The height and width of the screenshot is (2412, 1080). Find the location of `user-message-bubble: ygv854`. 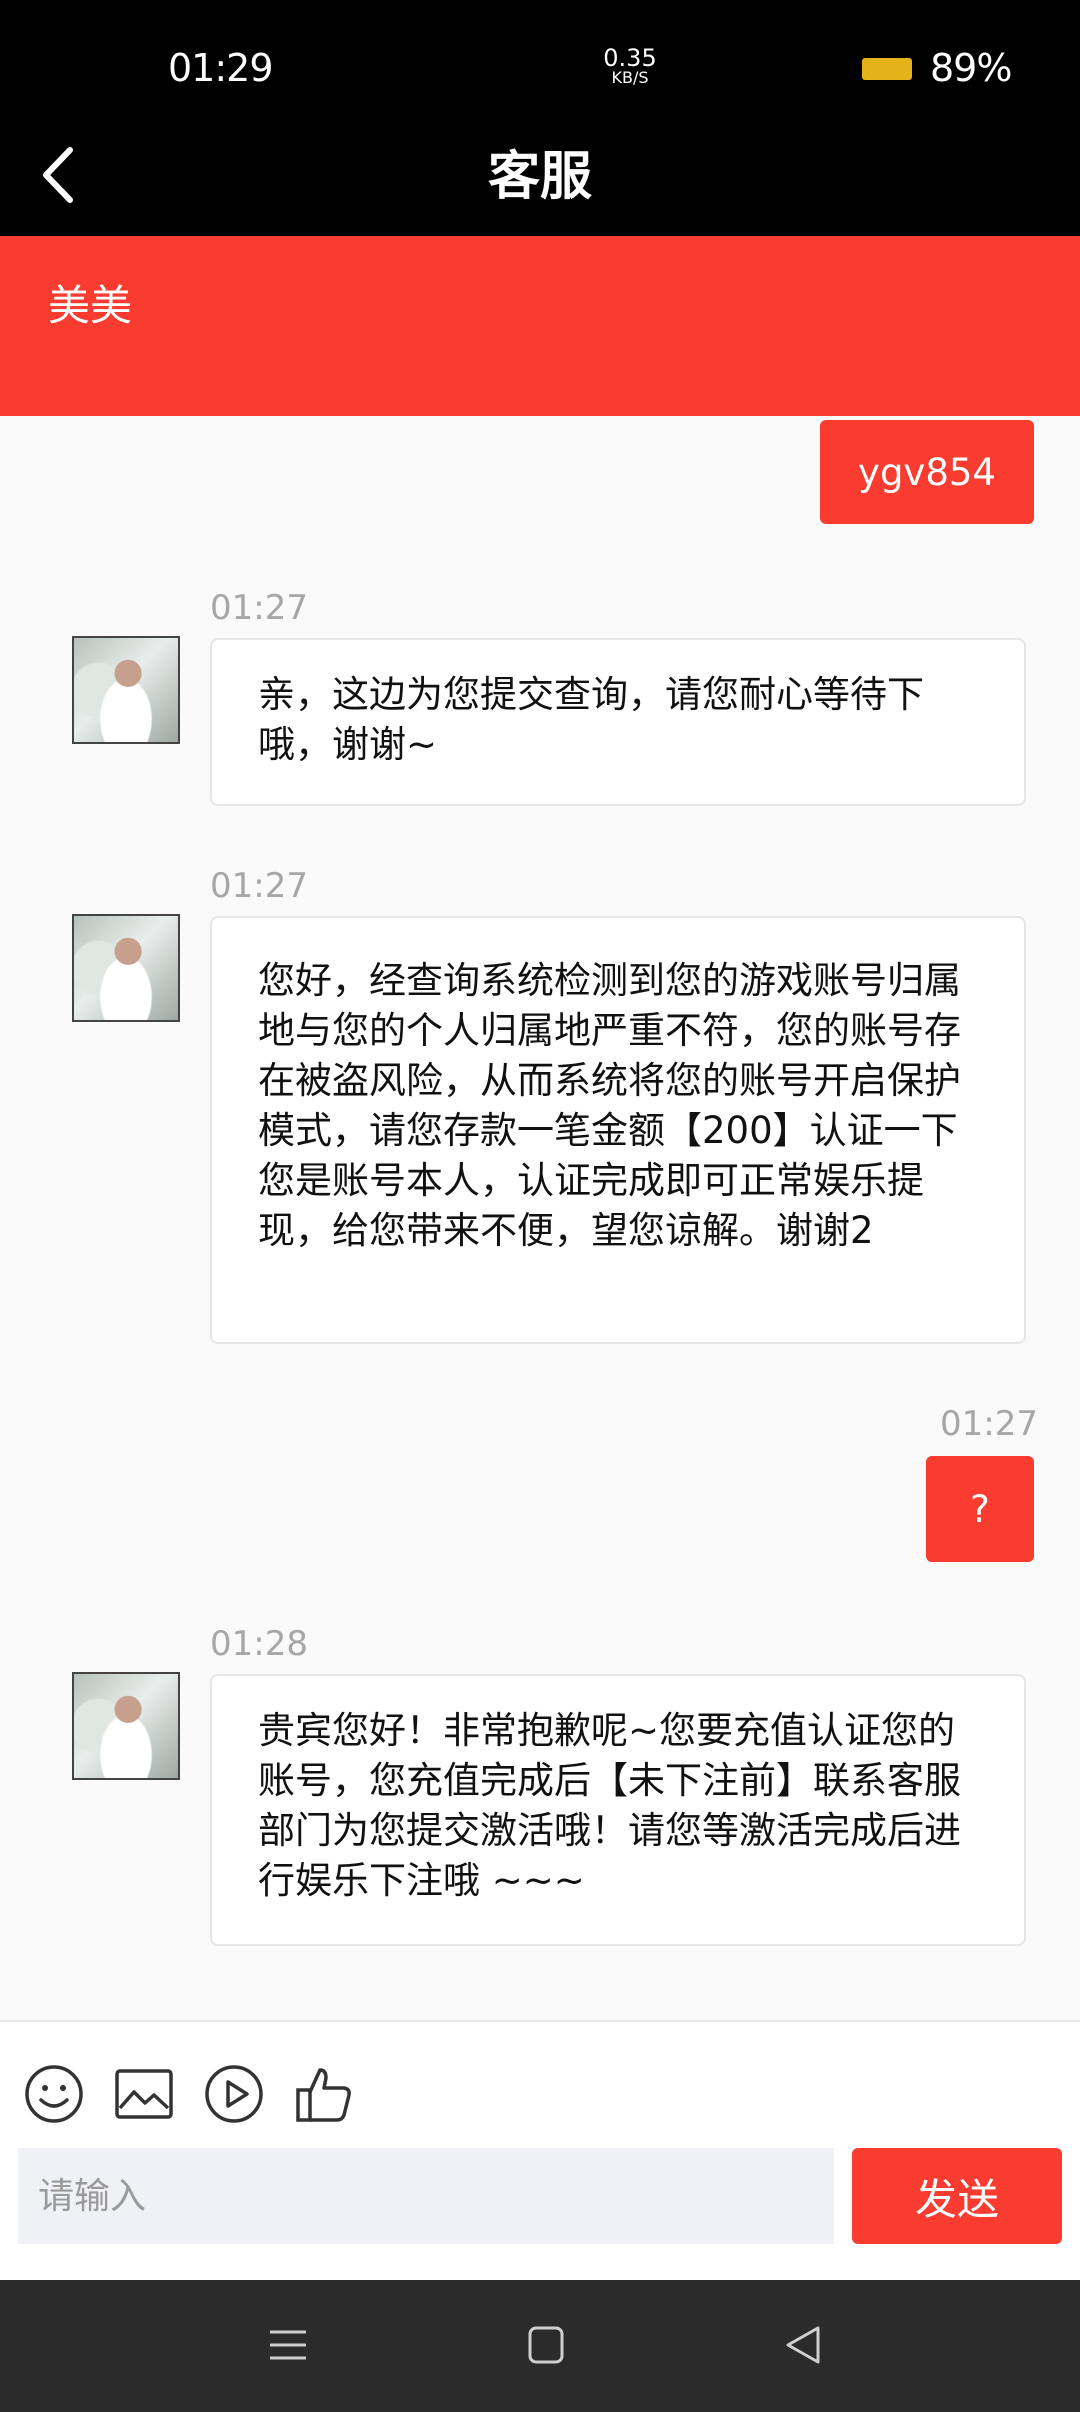

user-message-bubble: ygv854 is located at coordinates (927, 472).